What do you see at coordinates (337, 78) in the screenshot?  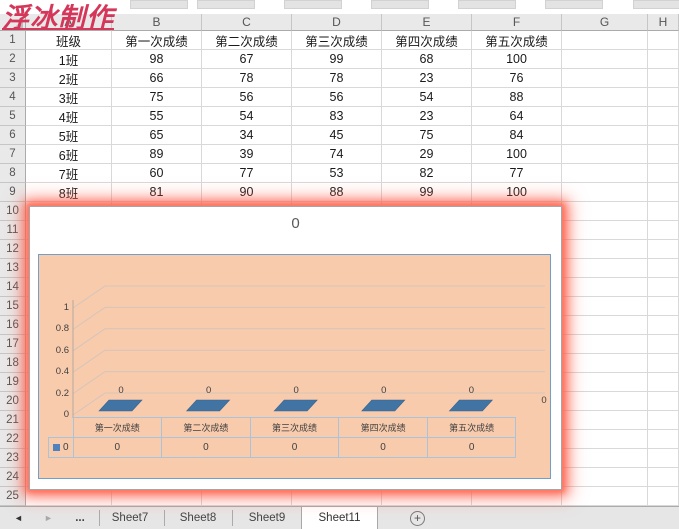 I see `cell-D3: 78` at bounding box center [337, 78].